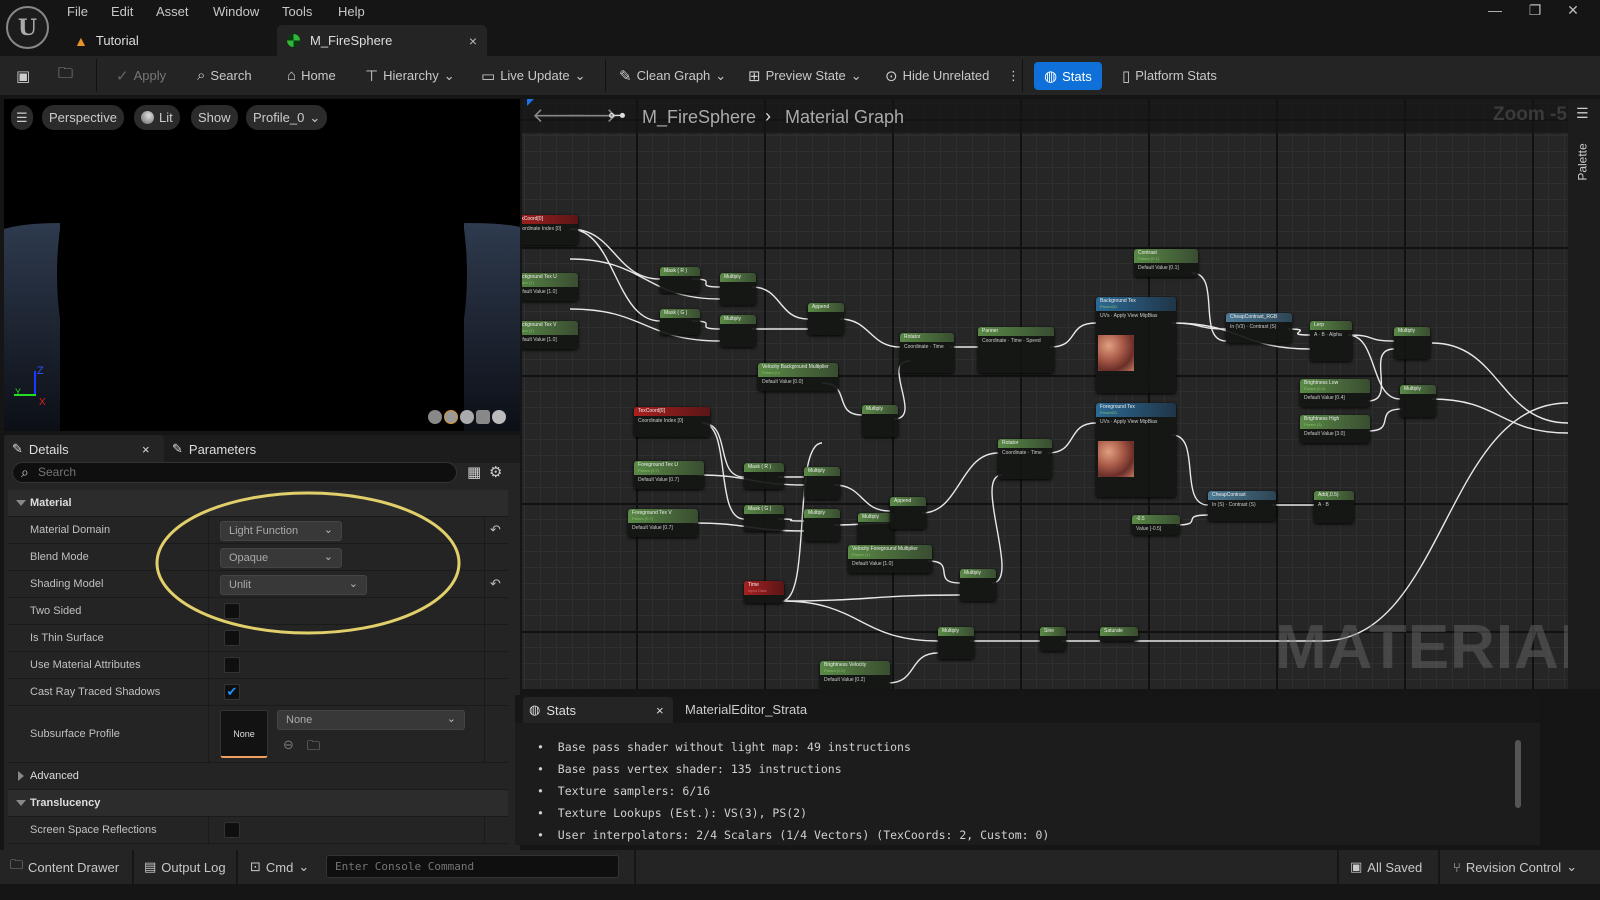  What do you see at coordinates (822, 483) in the screenshot?
I see `graph-node-mul6: Multiply` at bounding box center [822, 483].